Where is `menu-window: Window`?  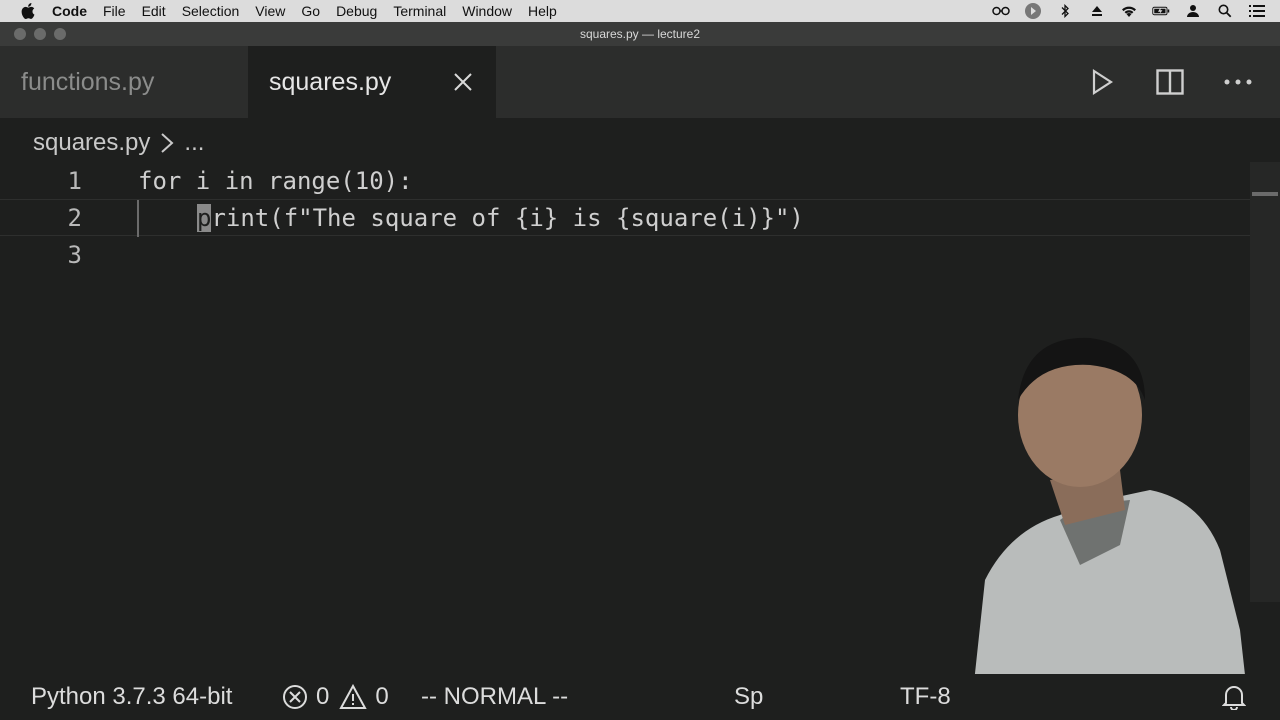
menu-window: Window is located at coordinates (487, 11).